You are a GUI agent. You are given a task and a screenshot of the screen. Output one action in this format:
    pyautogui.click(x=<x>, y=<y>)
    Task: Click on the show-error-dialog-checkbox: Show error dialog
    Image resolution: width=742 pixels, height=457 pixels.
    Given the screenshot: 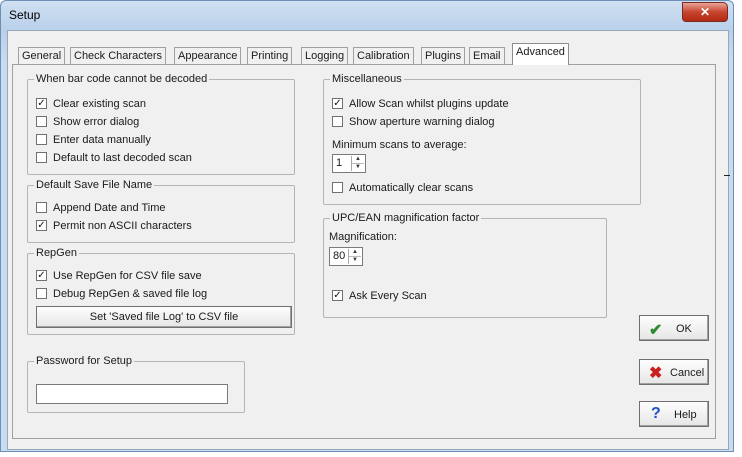 What is the action you would take?
    pyautogui.click(x=87, y=123)
    